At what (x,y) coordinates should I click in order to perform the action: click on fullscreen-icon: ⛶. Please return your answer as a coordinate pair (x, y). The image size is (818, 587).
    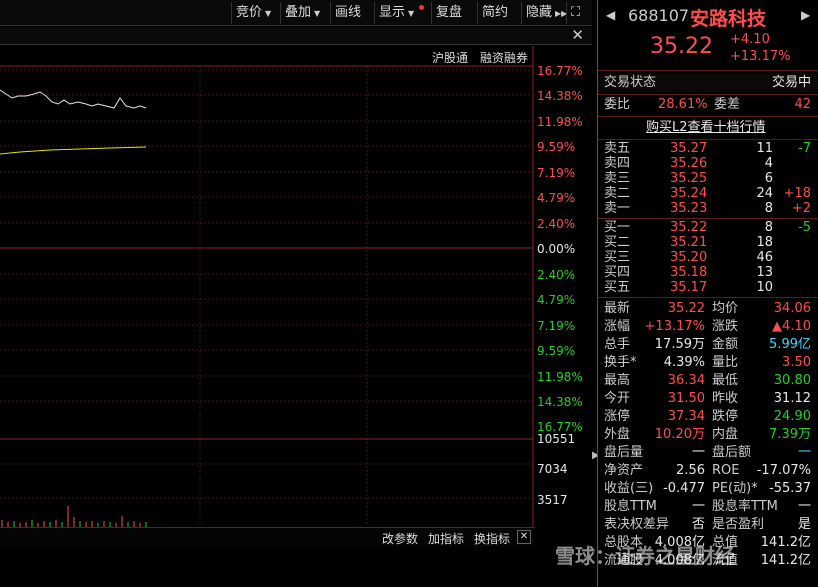
    Looking at the image, I should click on (576, 12).